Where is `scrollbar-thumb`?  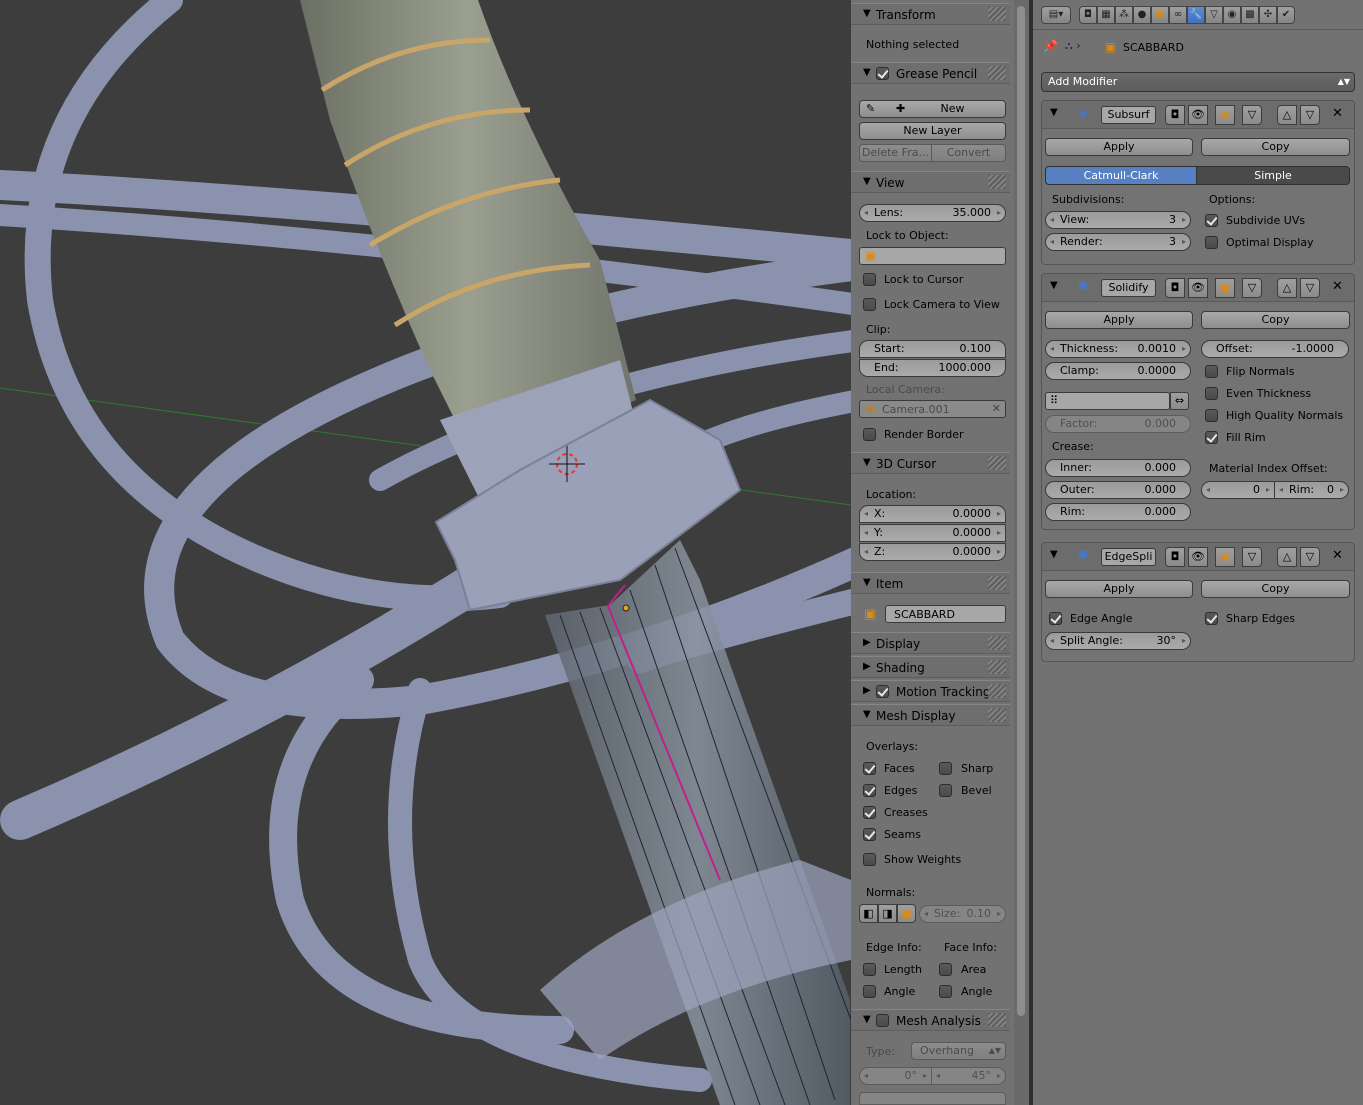
scrollbar-thumb is located at coordinates (1021, 511).